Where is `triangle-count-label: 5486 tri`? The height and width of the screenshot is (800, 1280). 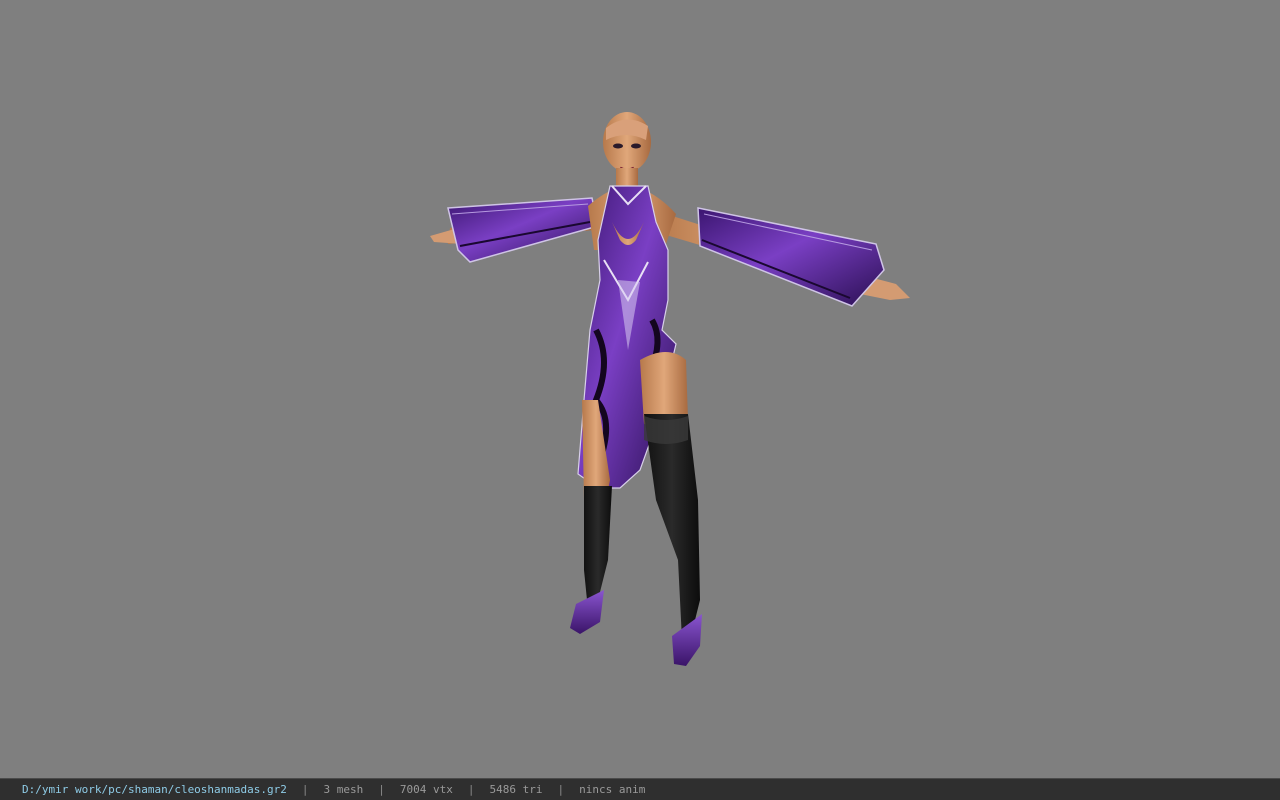 triangle-count-label: 5486 tri is located at coordinates (516, 789).